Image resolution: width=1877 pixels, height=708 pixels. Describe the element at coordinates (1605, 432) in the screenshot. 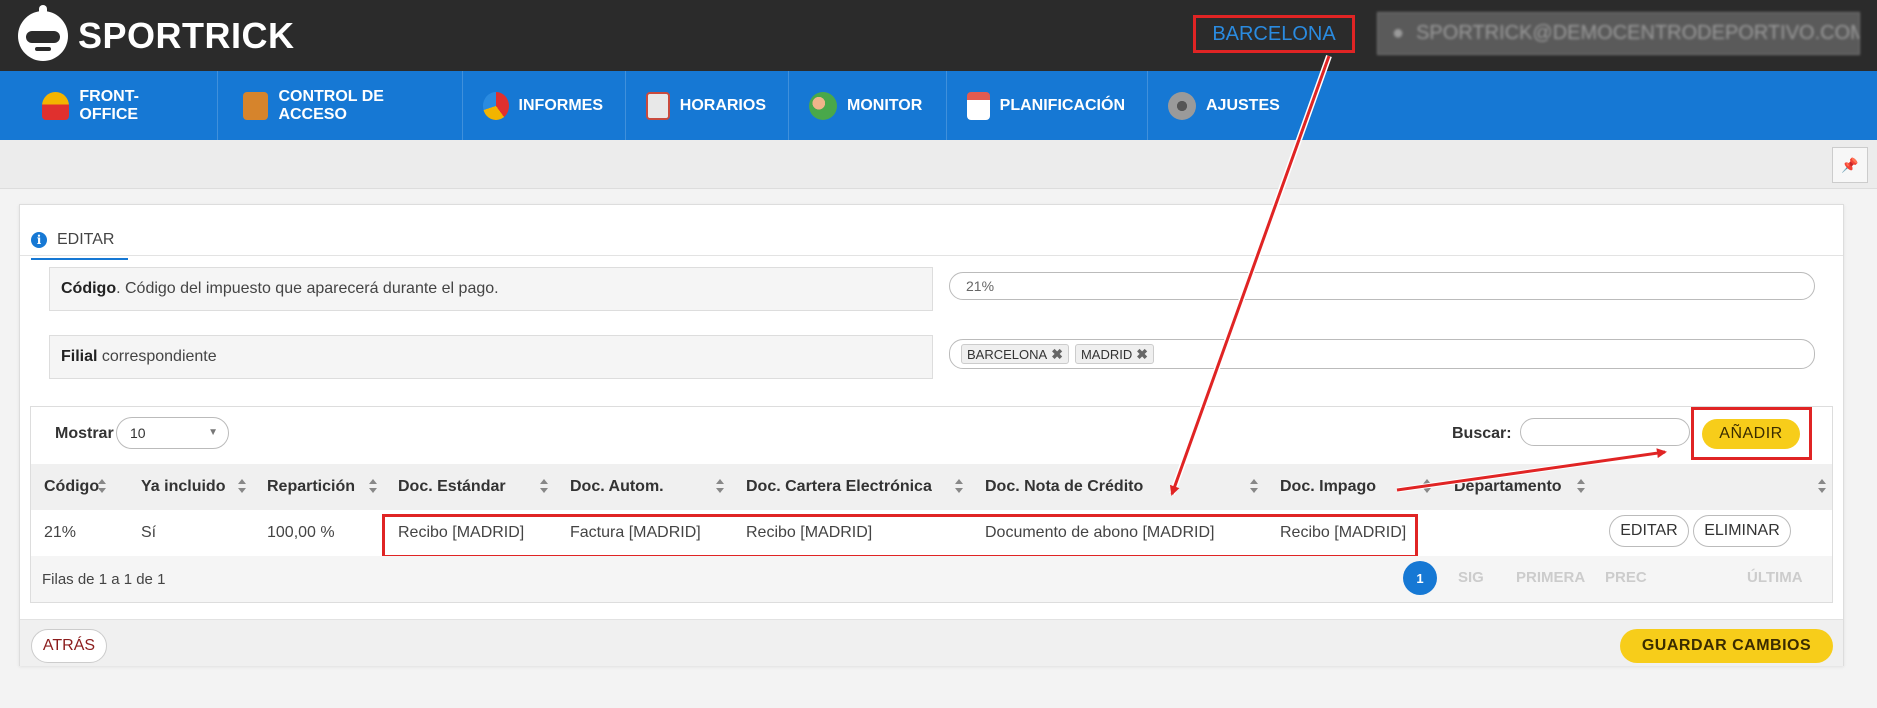

I see `search-input` at that location.